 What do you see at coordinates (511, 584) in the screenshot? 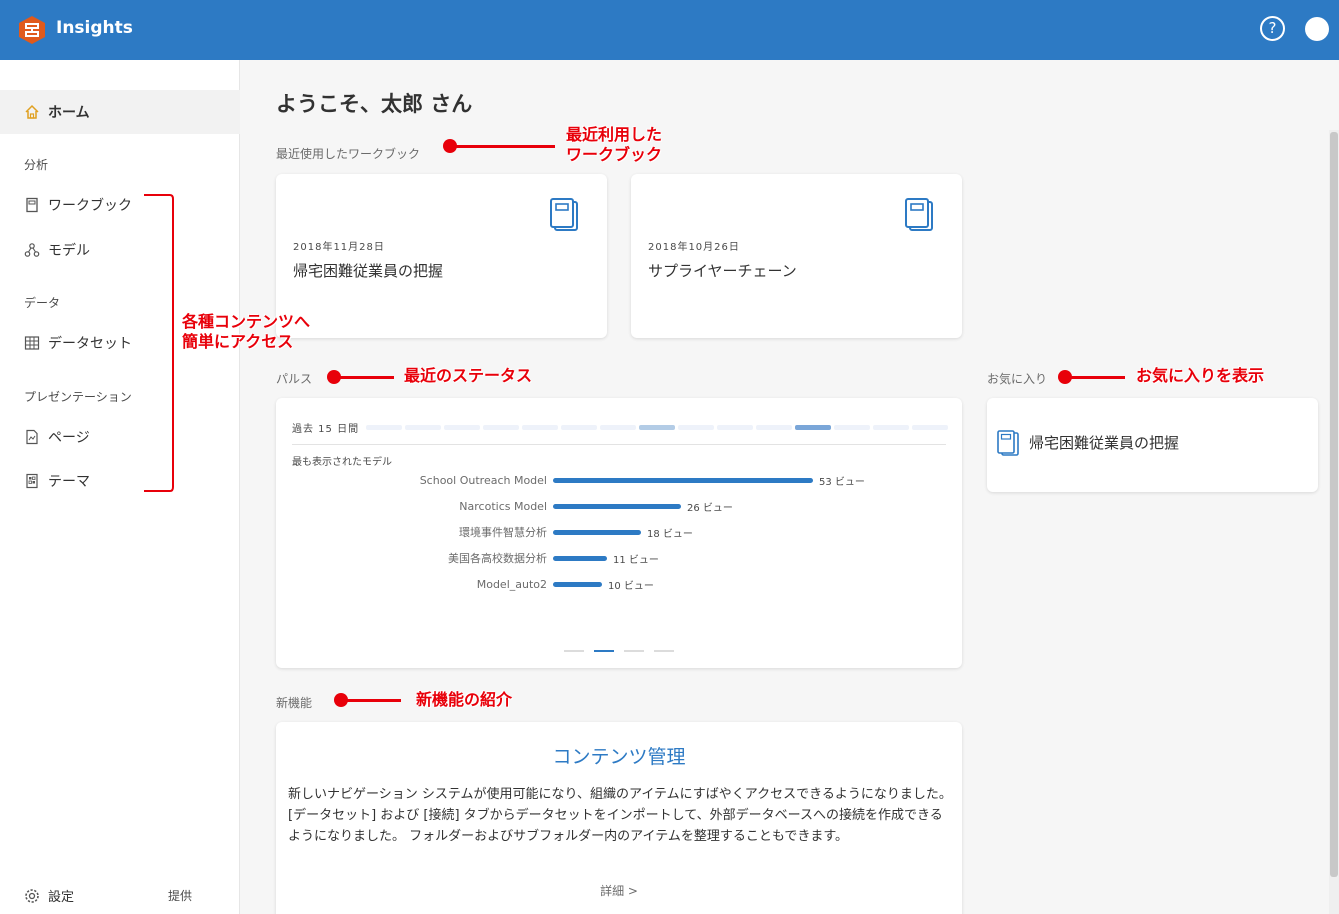
I see `model-name: Model_auto2` at bounding box center [511, 584].